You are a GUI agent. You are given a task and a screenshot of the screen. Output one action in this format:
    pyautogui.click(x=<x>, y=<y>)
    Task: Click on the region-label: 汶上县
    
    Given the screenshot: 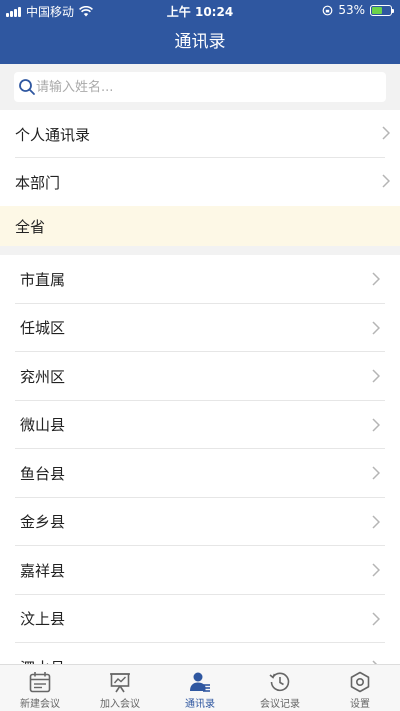 What is the action you would take?
    pyautogui.click(x=43, y=619)
    